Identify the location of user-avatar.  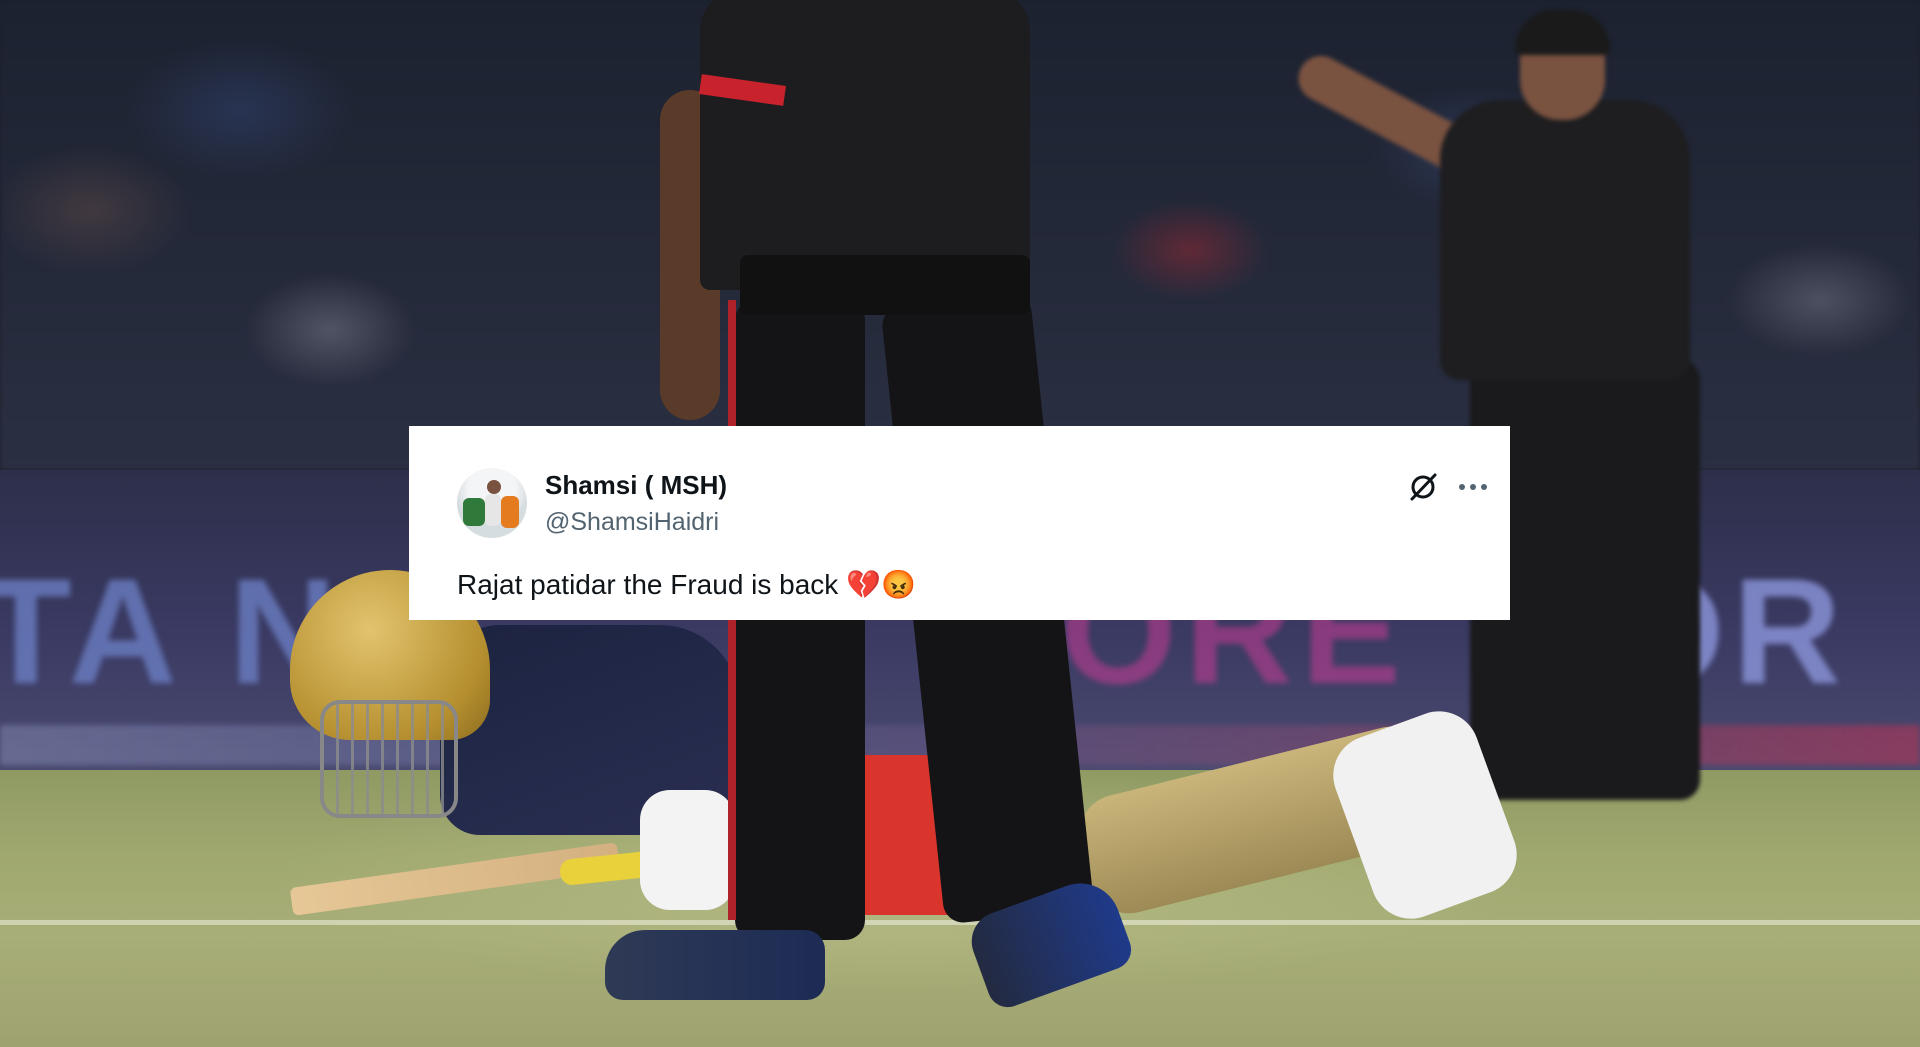
(492, 503).